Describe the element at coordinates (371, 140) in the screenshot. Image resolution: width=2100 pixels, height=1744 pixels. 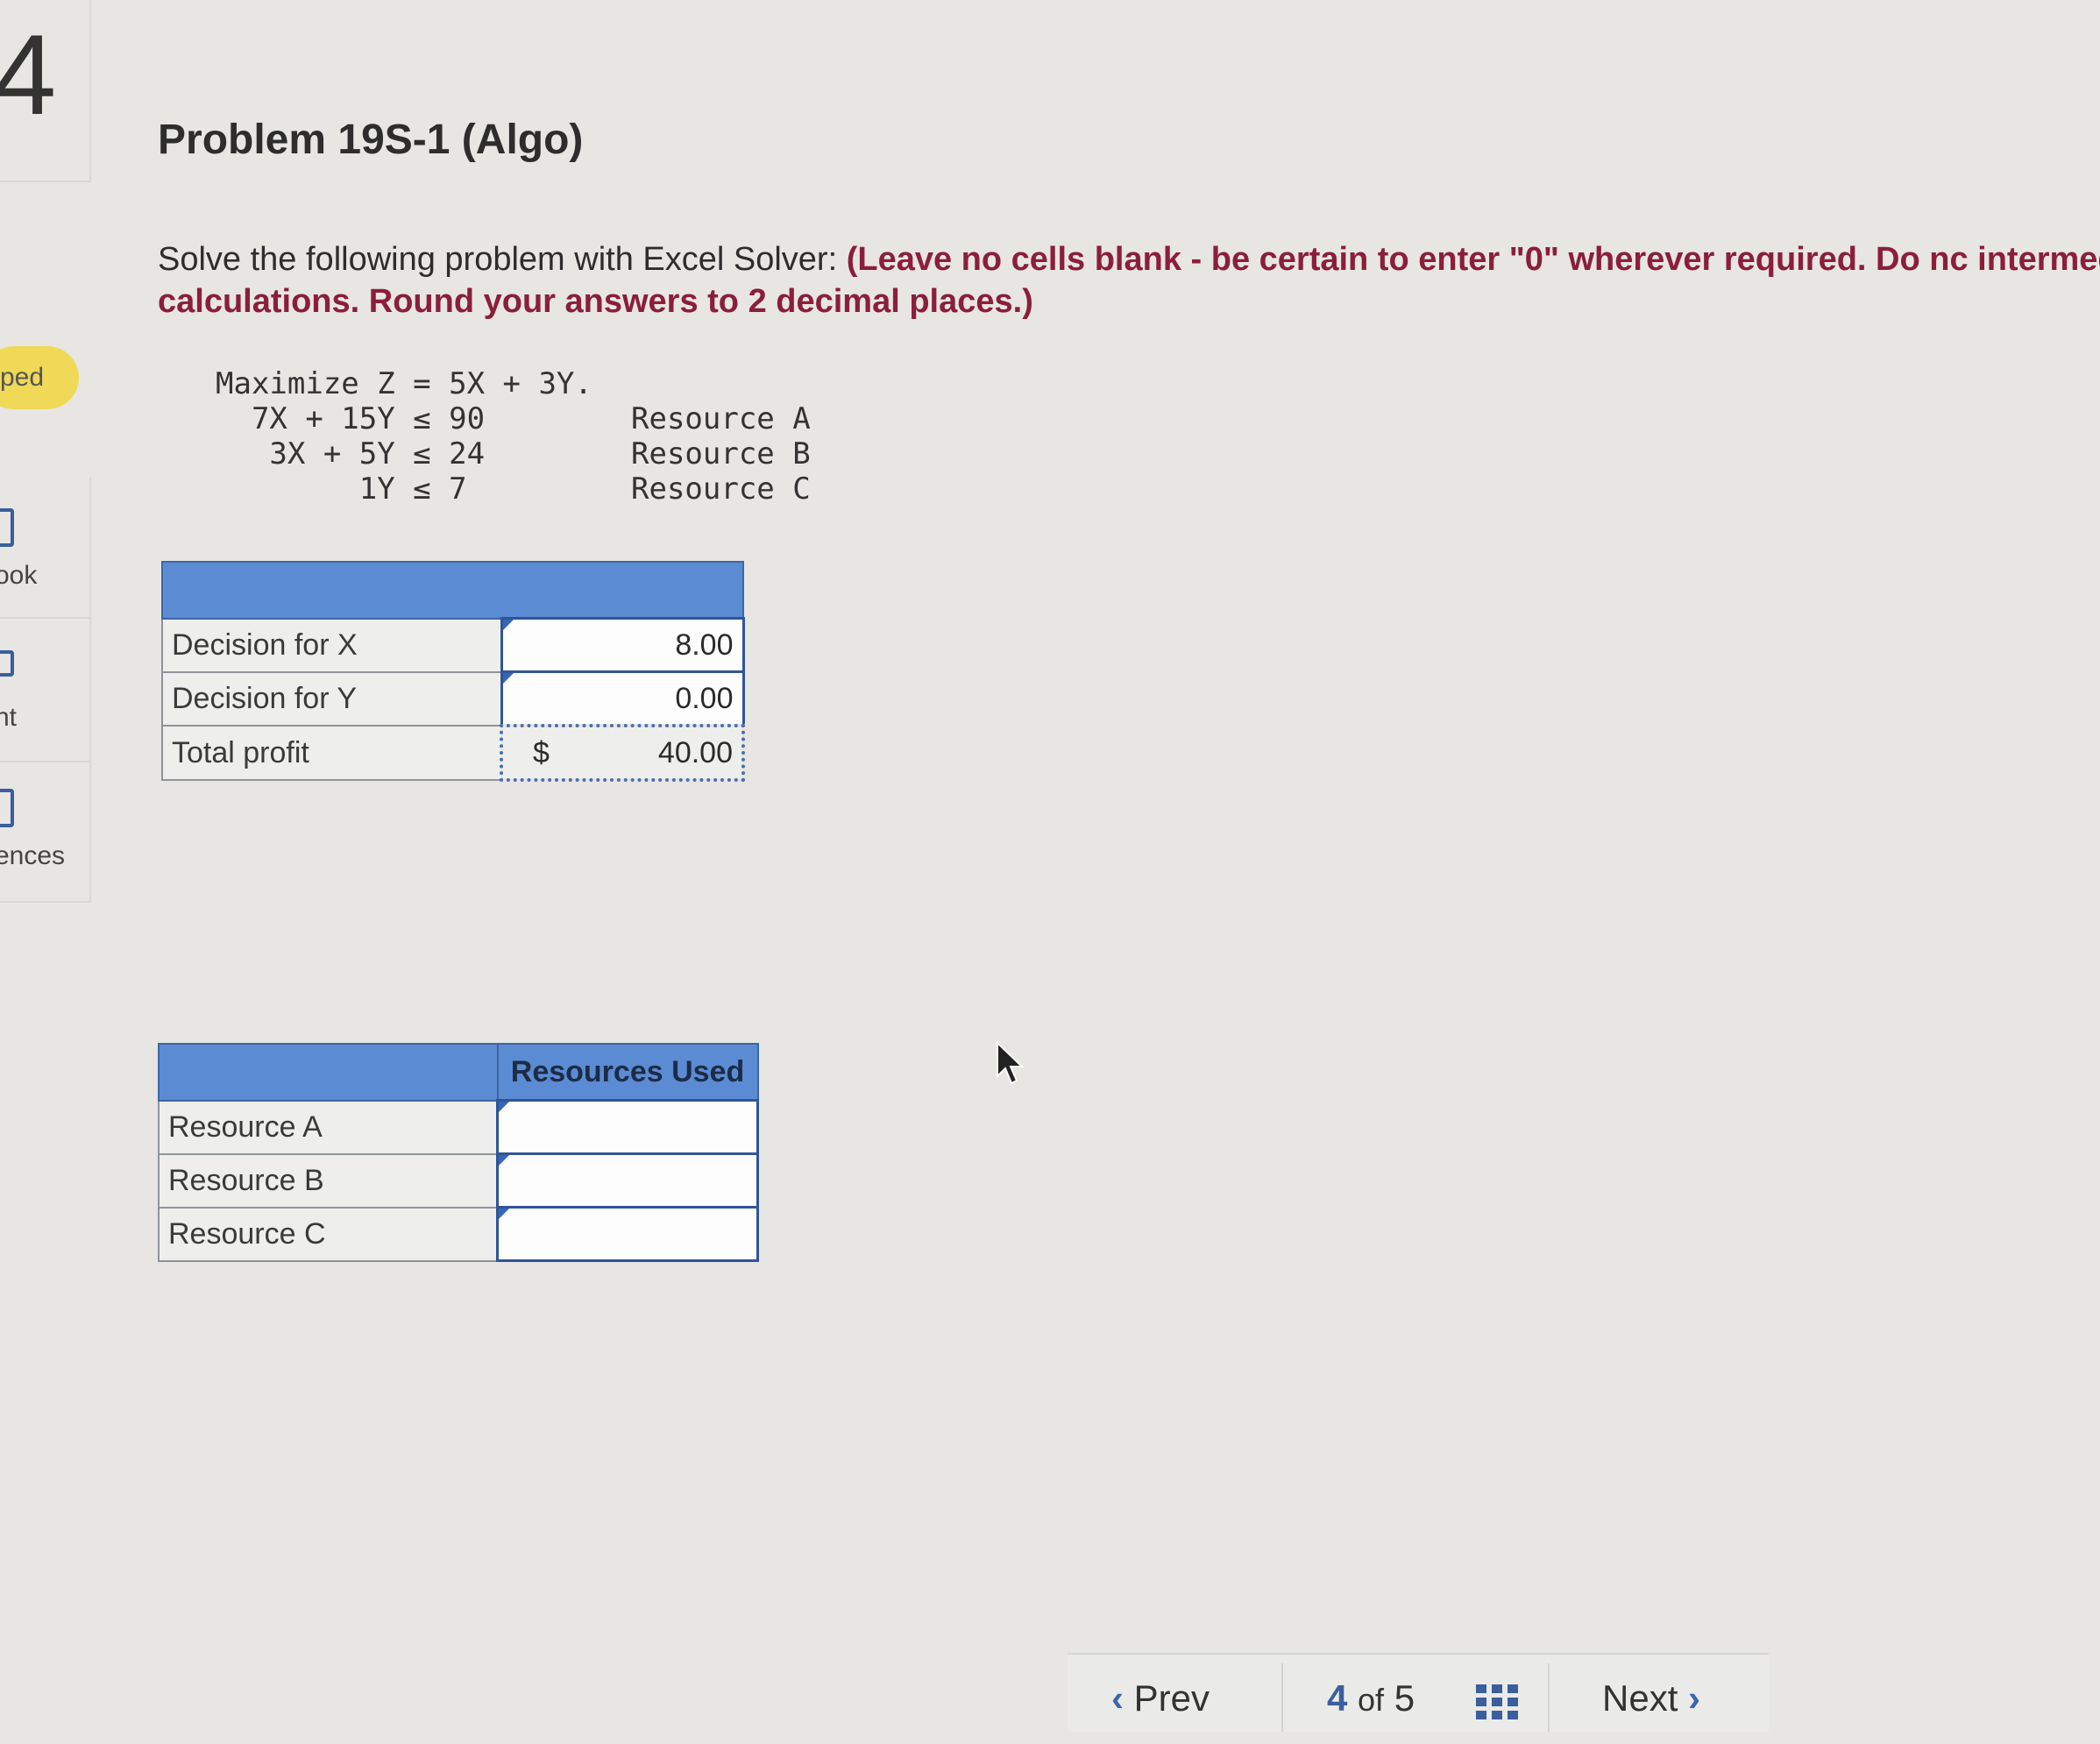
I see `problem-title: Problem 19S-1 (Algo)` at that location.